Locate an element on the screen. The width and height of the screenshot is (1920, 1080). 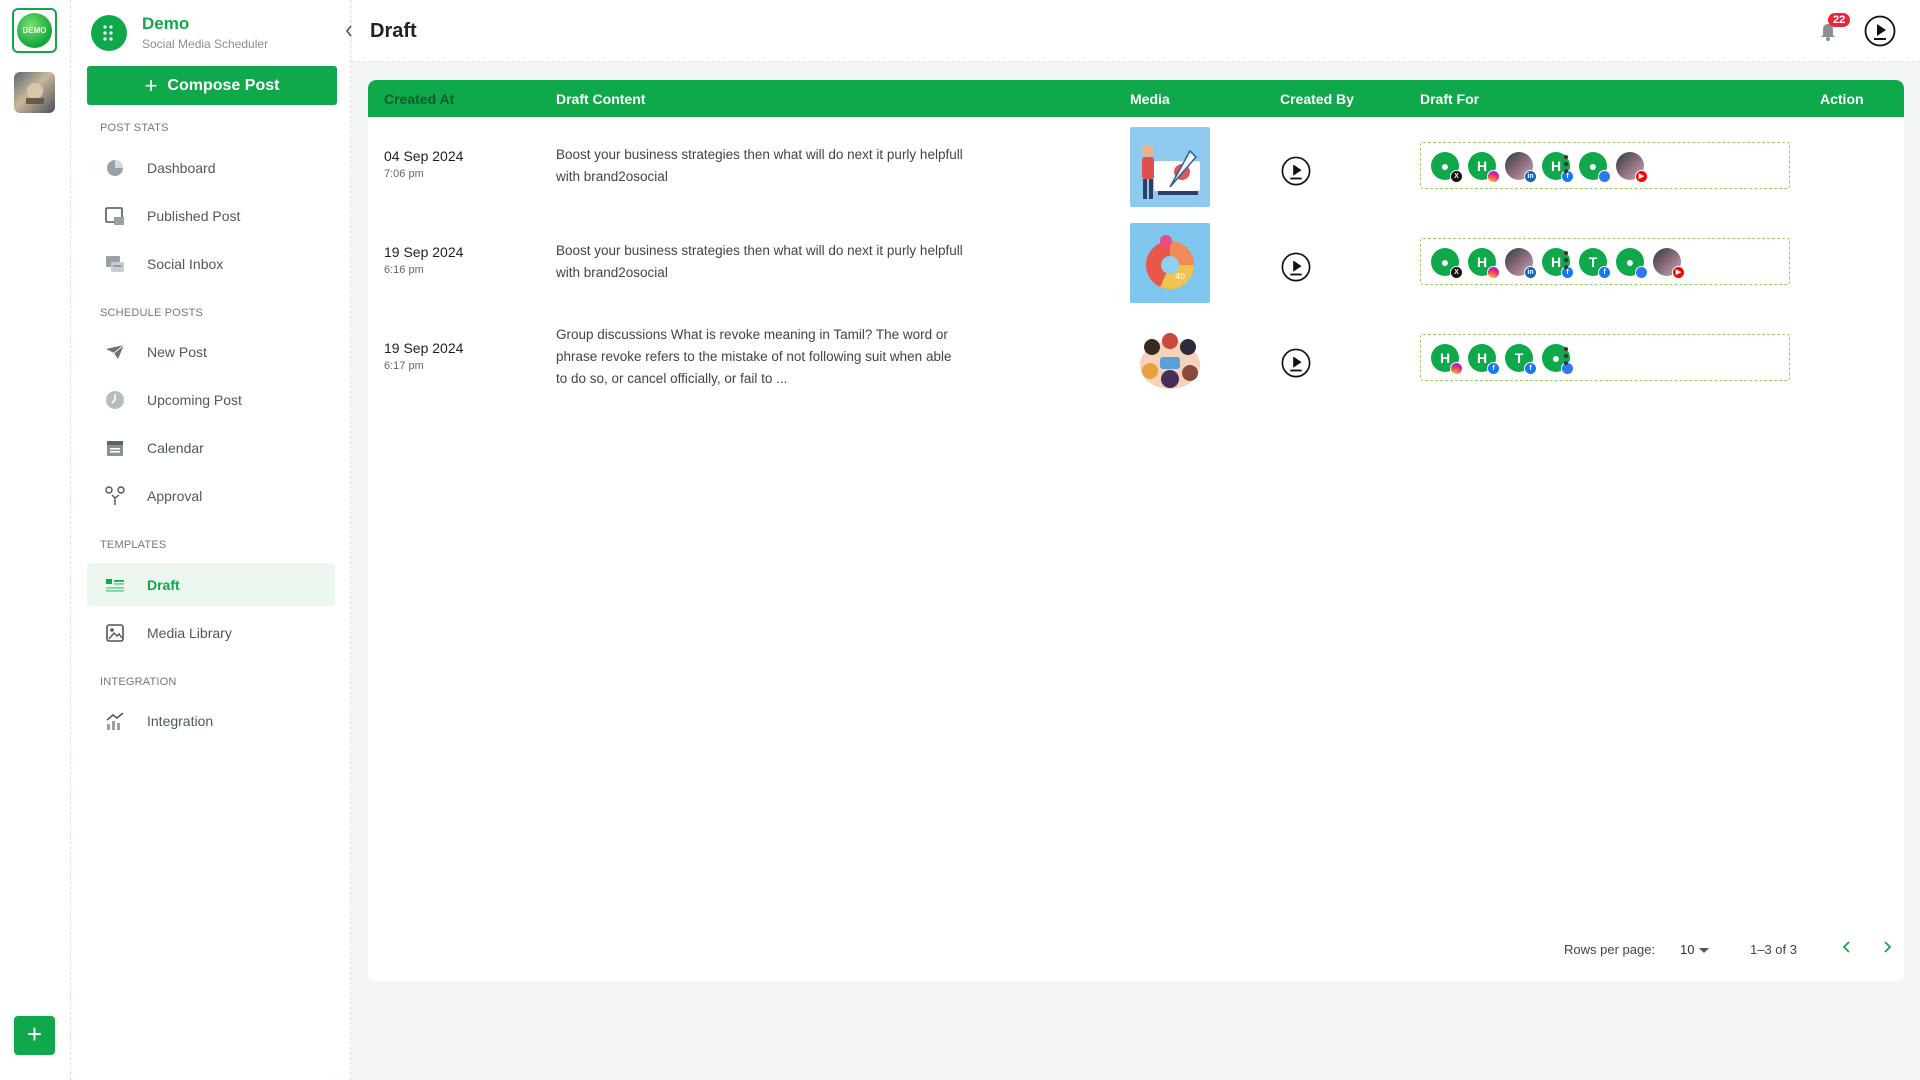
social-inbox-icon is located at coordinates (115, 264).